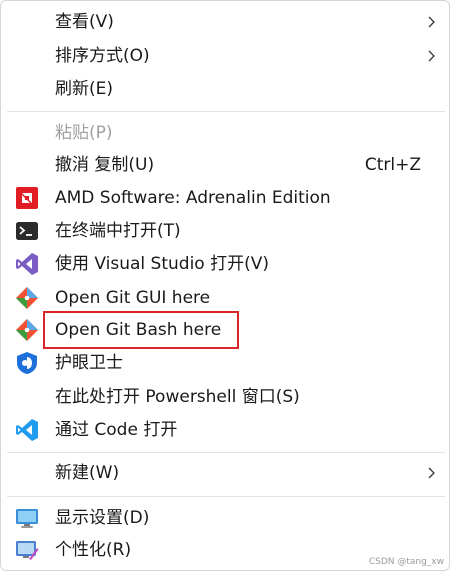  I want to click on display-monitor-icon, so click(27, 518).